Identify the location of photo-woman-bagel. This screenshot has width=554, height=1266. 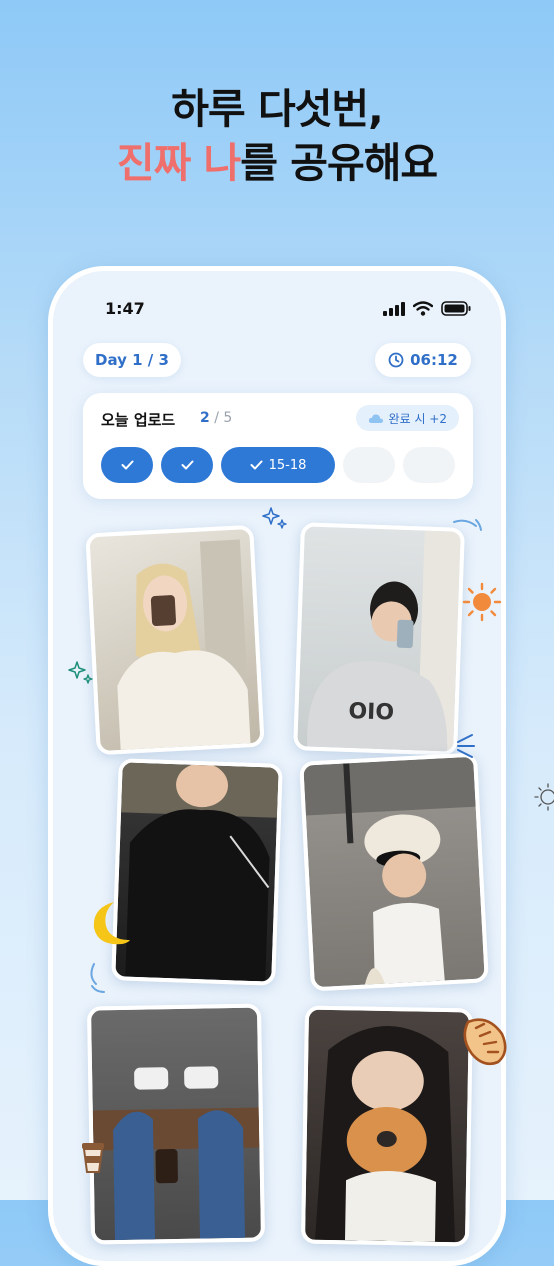
(387, 1126).